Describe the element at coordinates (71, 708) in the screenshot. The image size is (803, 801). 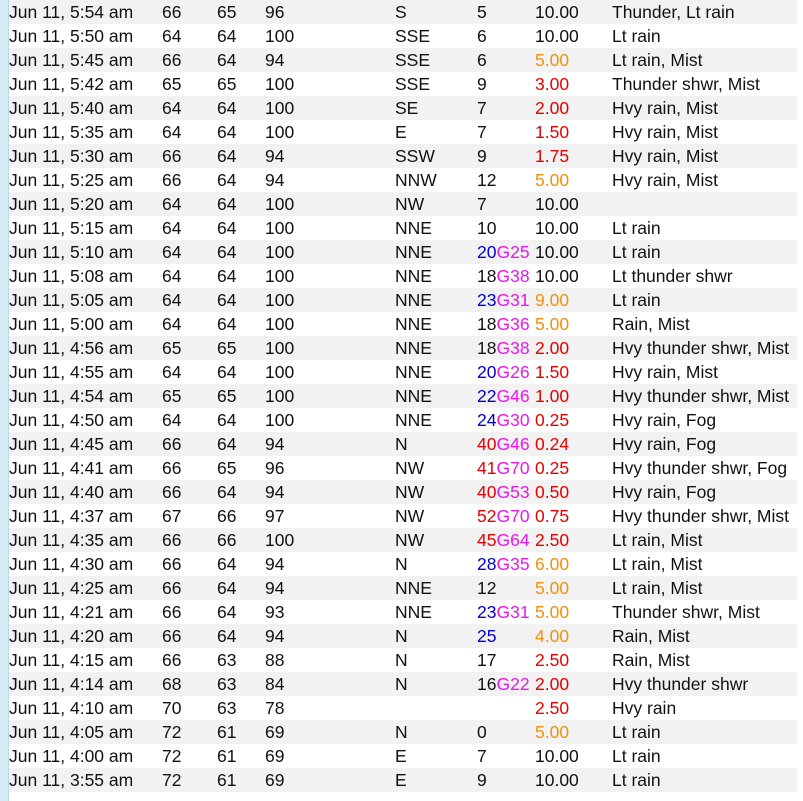
I see `time-value: Jun 11, 4:10 am` at that location.